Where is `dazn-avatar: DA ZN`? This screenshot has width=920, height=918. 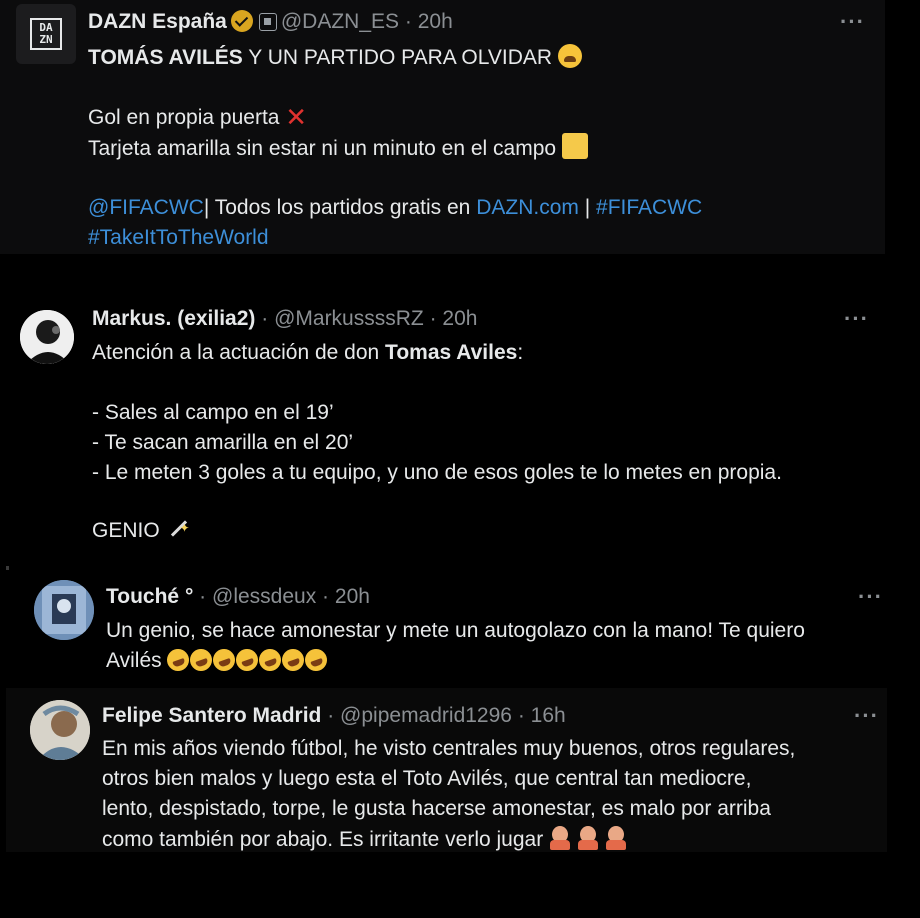 dazn-avatar: DA ZN is located at coordinates (46, 34).